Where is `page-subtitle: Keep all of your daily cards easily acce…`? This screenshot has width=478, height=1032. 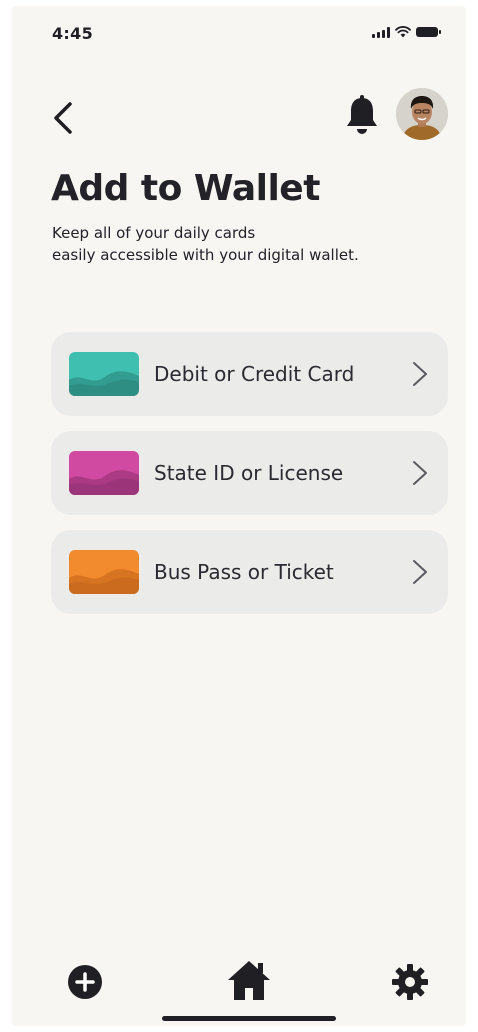
page-subtitle: Keep all of your daily cards easily acce… is located at coordinates (252, 244).